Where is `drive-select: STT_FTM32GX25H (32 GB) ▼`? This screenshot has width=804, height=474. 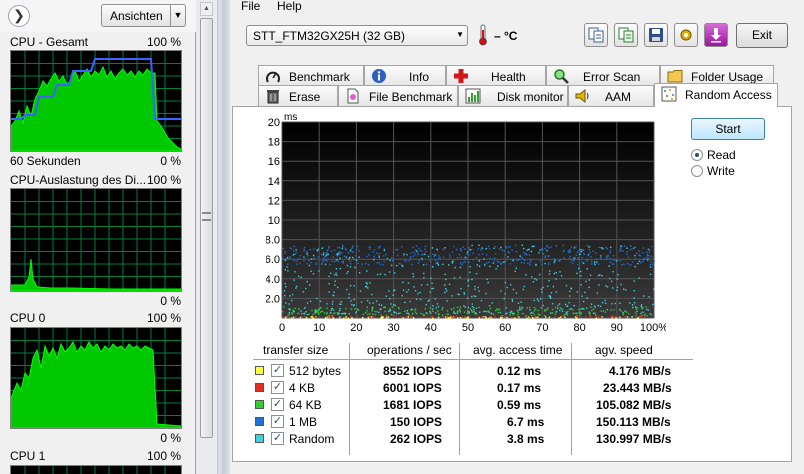
drive-select: STT_FTM32GX25H (32 GB) ▼ is located at coordinates (357, 35).